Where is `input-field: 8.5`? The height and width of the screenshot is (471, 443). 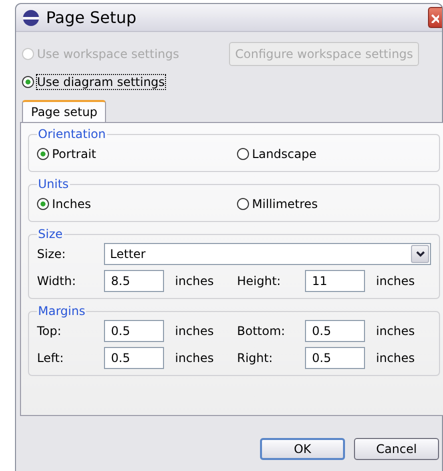
input-field: 8.5 is located at coordinates (134, 281).